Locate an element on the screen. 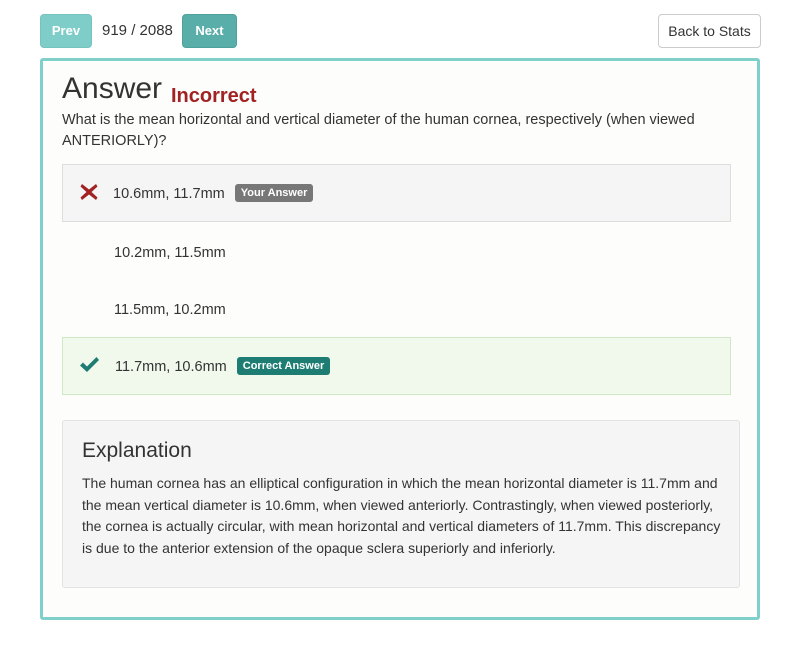  option-1-content: 10.6mm, 11.7mm Your Answer is located at coordinates (213, 194).